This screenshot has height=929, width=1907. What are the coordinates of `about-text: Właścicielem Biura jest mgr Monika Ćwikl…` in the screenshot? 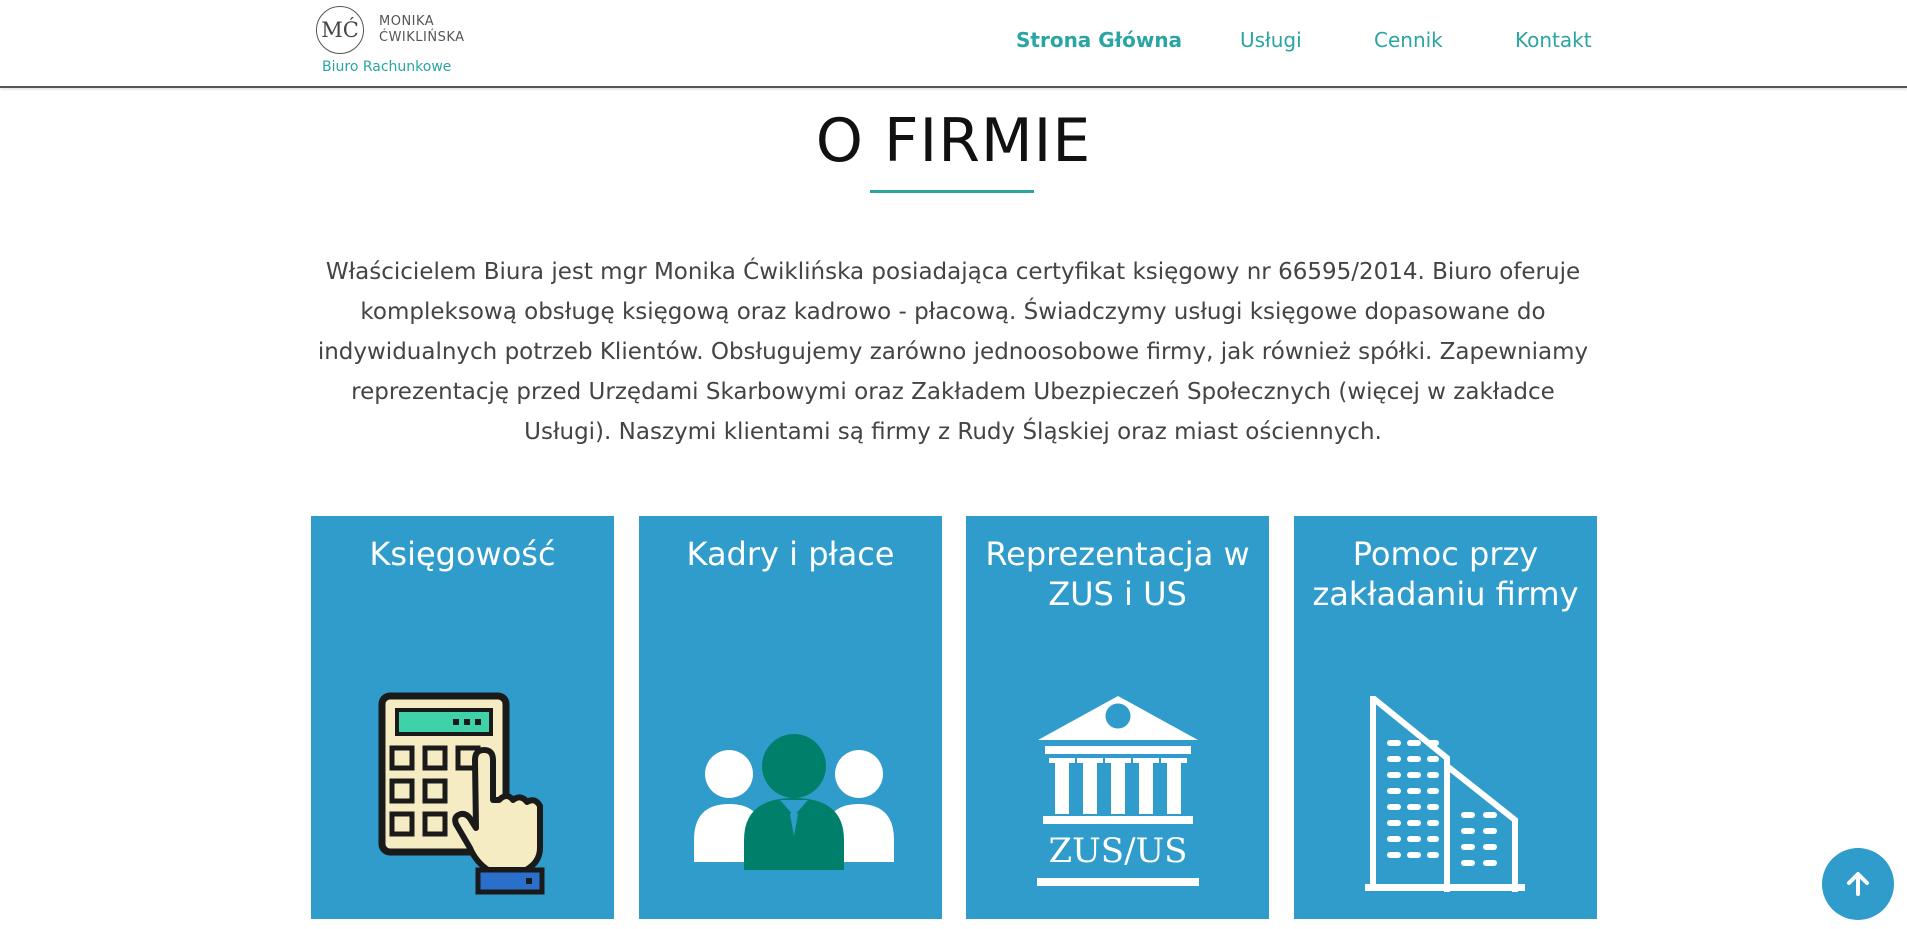 It's located at (953, 352).